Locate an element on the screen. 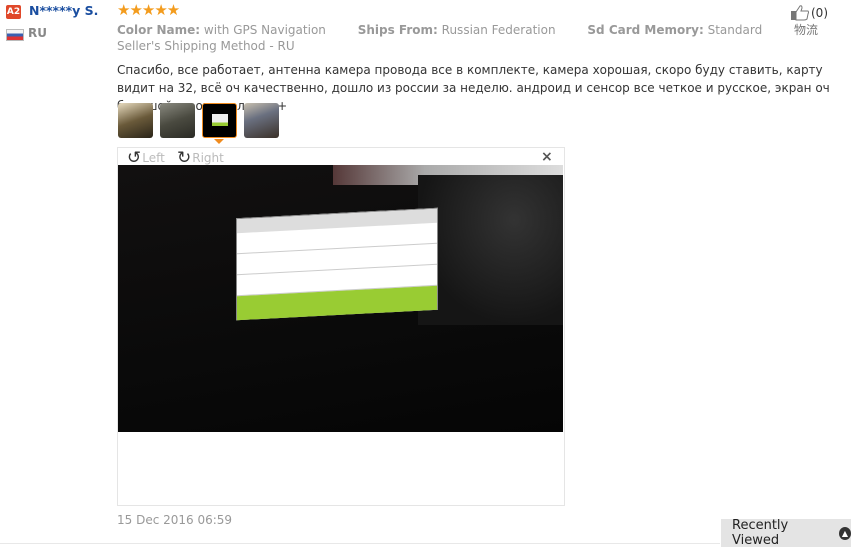 The width and height of the screenshot is (851, 548). country-code: RU is located at coordinates (37, 33).